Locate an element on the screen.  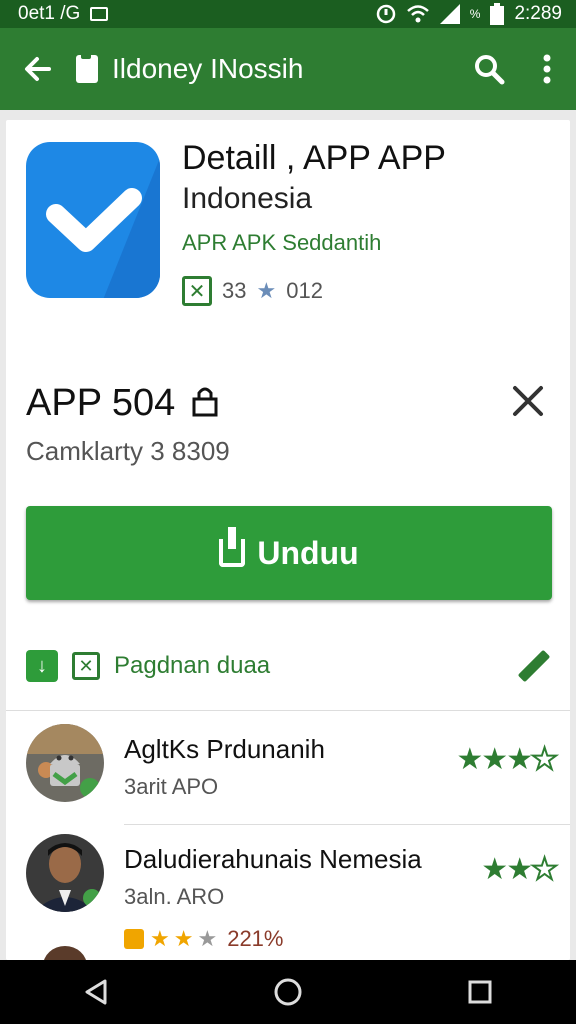
clock: 2:289 is located at coordinates (538, 13).